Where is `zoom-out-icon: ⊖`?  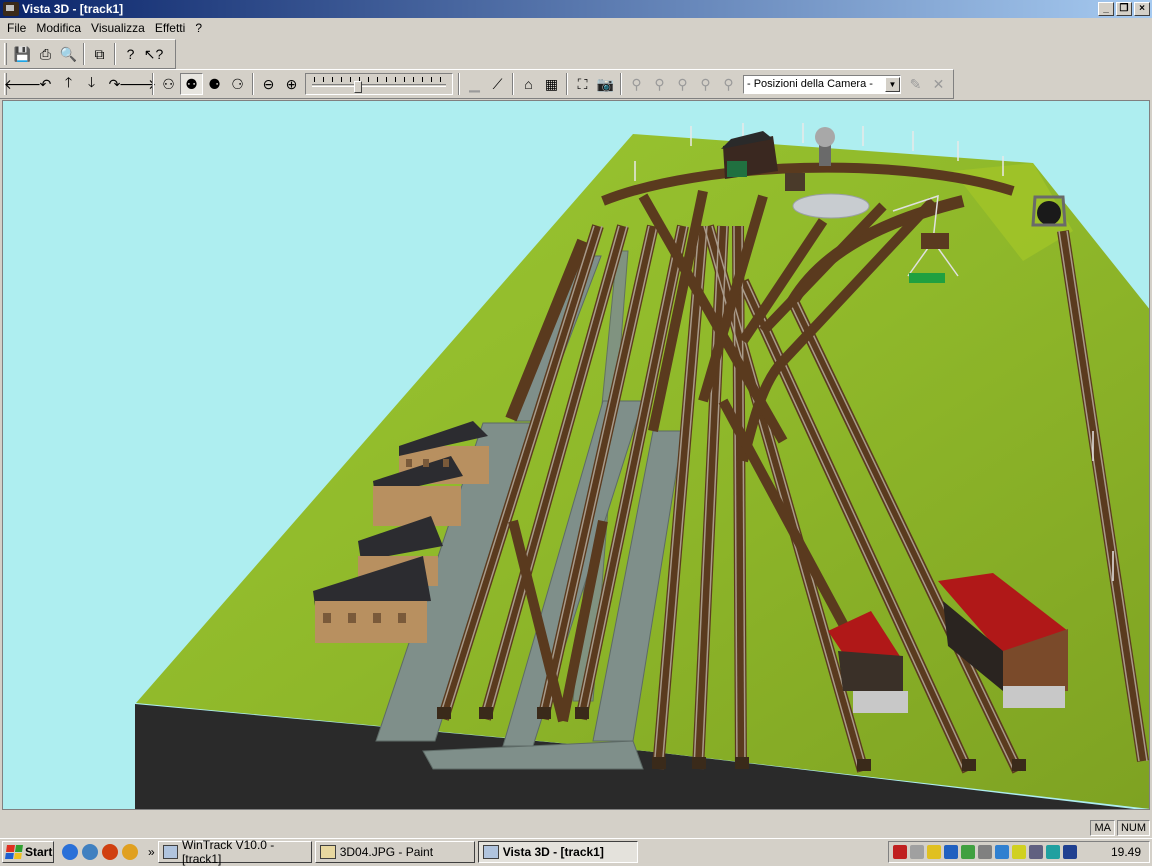
zoom-out-icon: ⊖ is located at coordinates (268, 84).